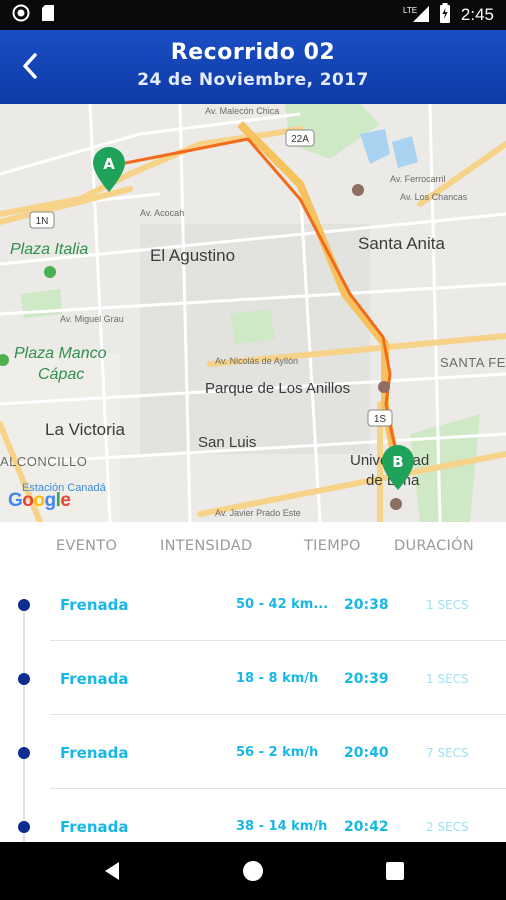 Image resolution: width=506 pixels, height=900 pixels. I want to click on highway-1s-shield: 1S, so click(380, 418).